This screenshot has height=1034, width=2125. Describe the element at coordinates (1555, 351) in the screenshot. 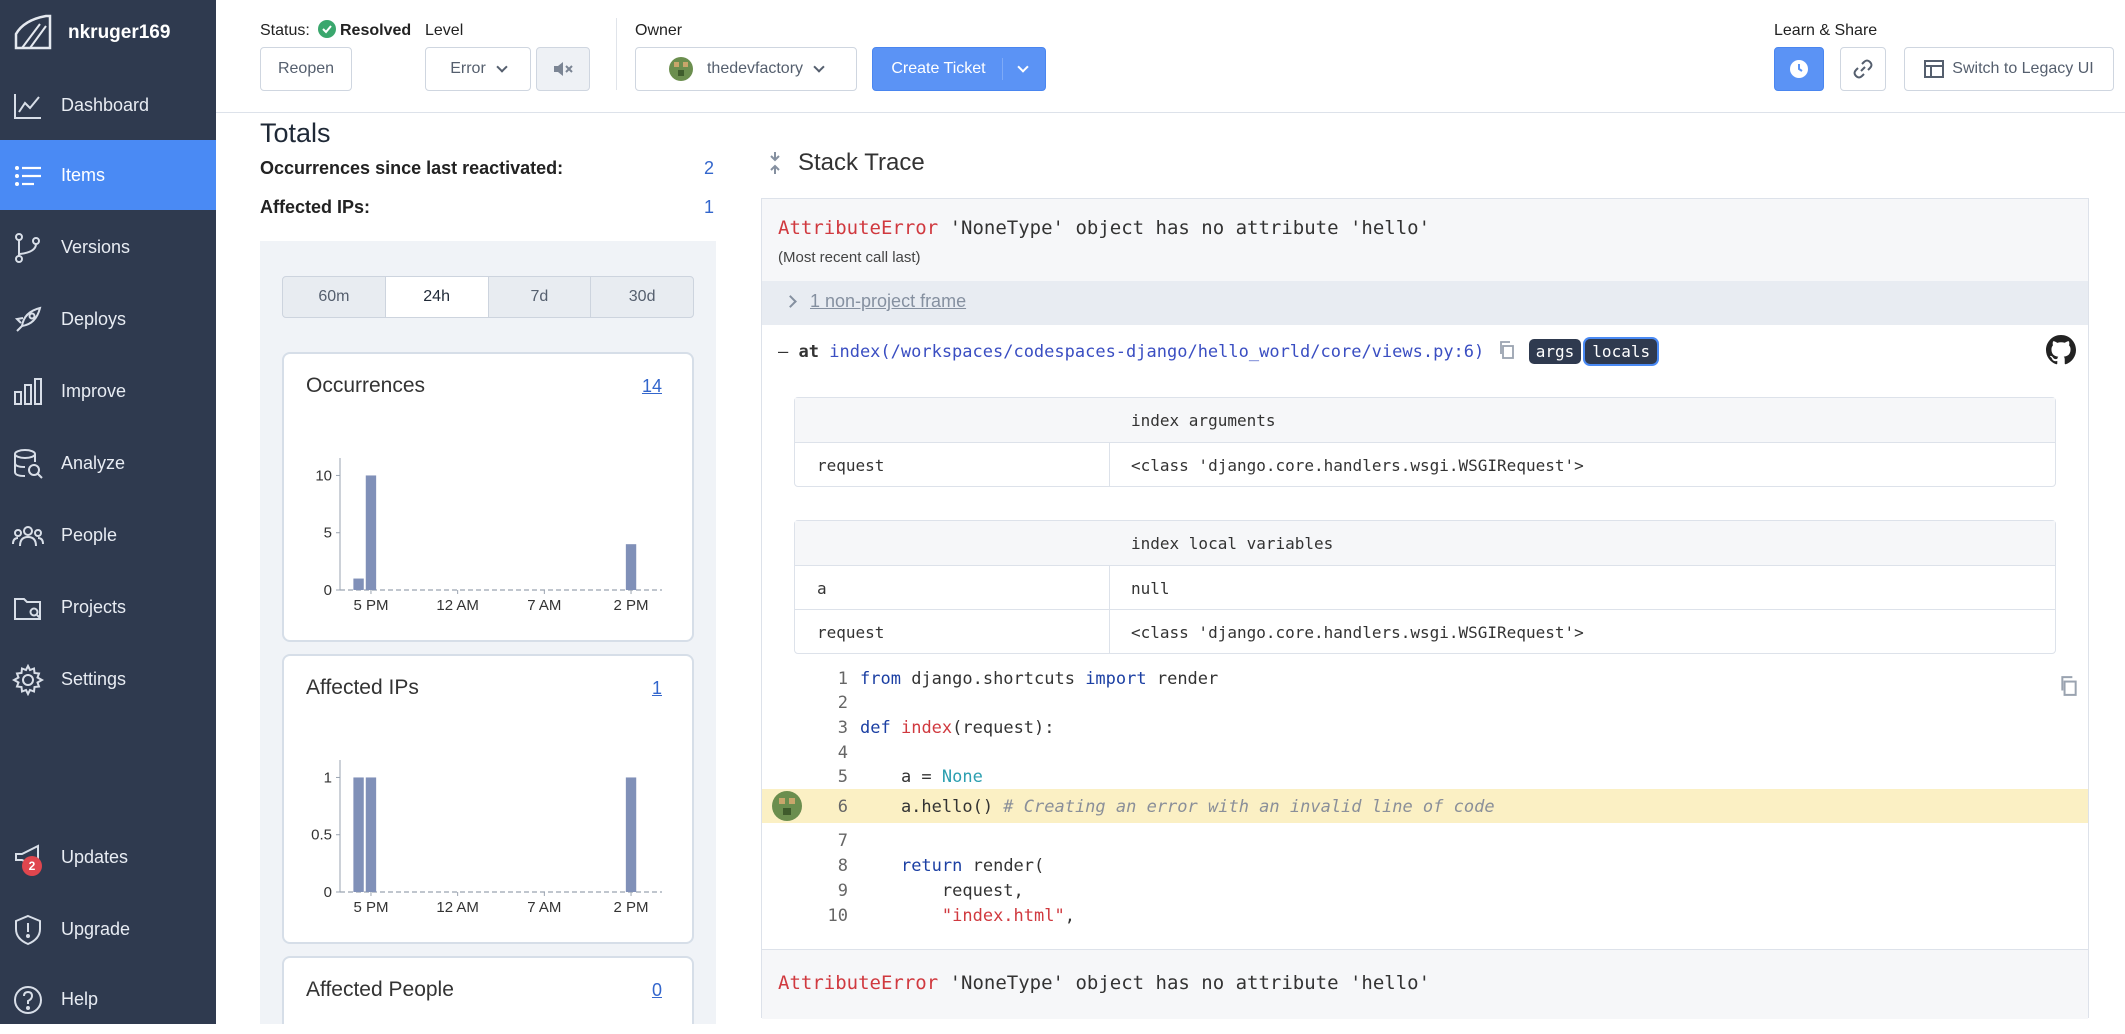

I see `args-toggle: args` at that location.